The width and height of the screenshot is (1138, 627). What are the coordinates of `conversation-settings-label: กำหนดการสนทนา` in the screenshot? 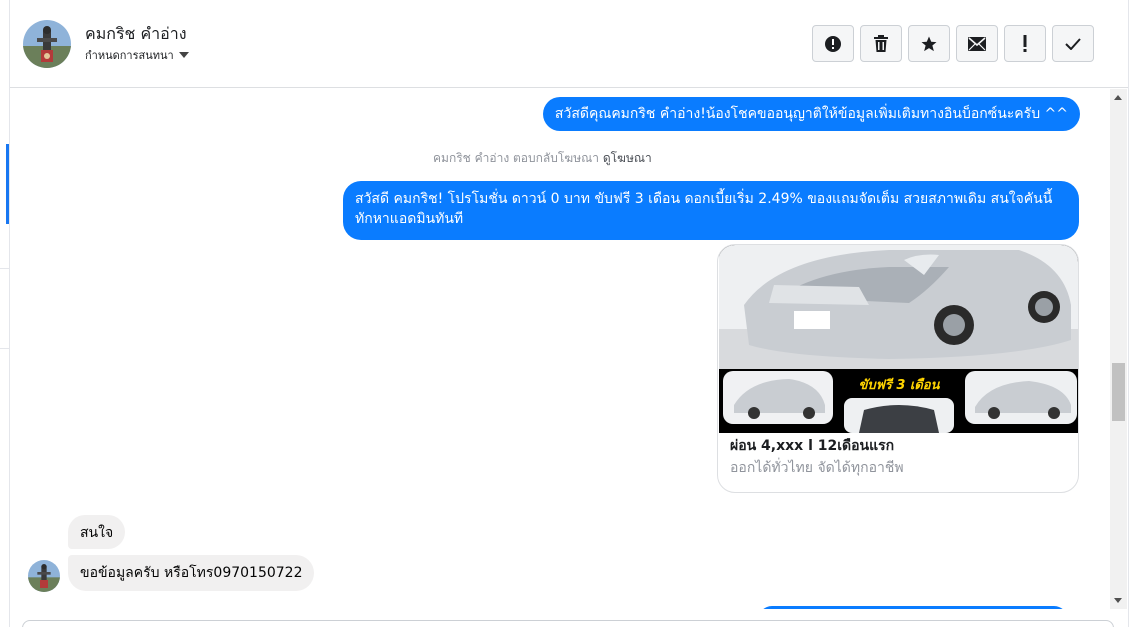 It's located at (129, 55).